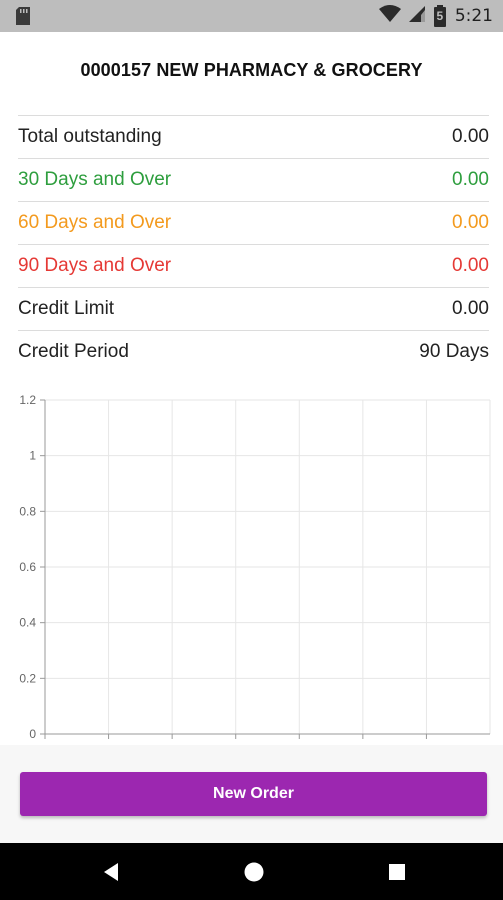 This screenshot has height=900, width=503. What do you see at coordinates (253, 136) in the screenshot?
I see `summary-row: Total outstanding 0.00` at bounding box center [253, 136].